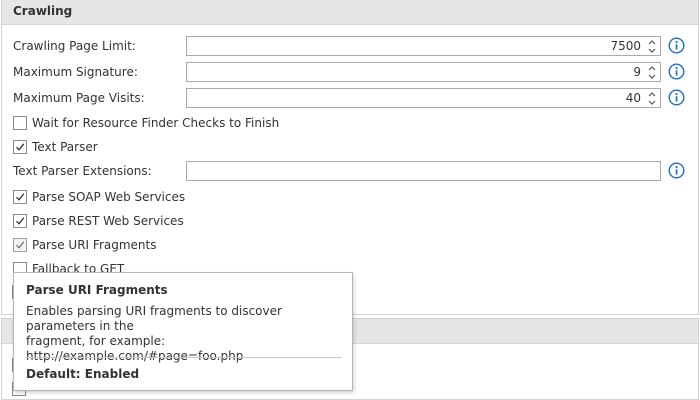 The width and height of the screenshot is (700, 400). Describe the element at coordinates (79, 98) in the screenshot. I see `maximum-page-visits-label: Maximum Page Visits:` at that location.